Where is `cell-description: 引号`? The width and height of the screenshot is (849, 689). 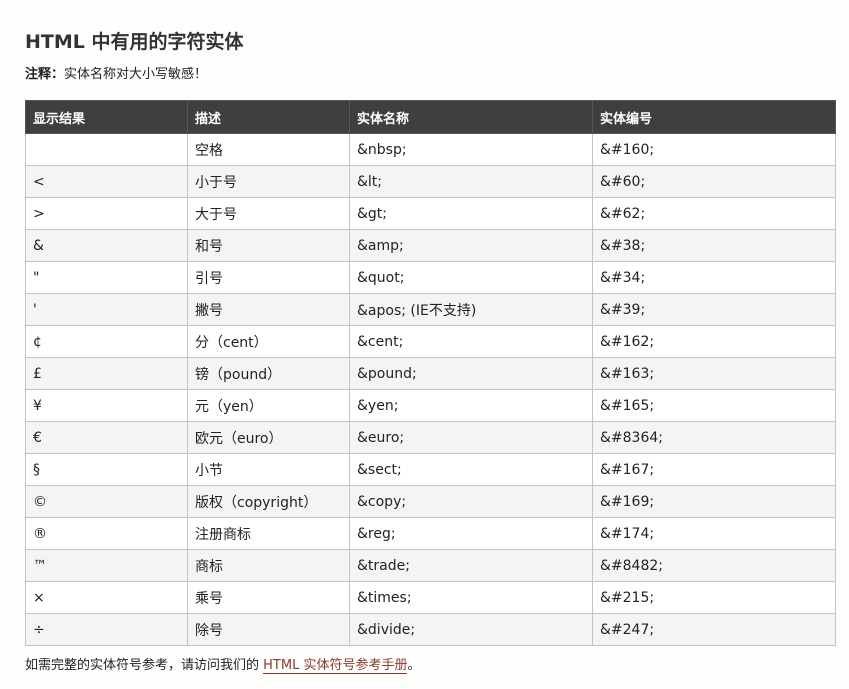
cell-description: 引号 is located at coordinates (268, 277).